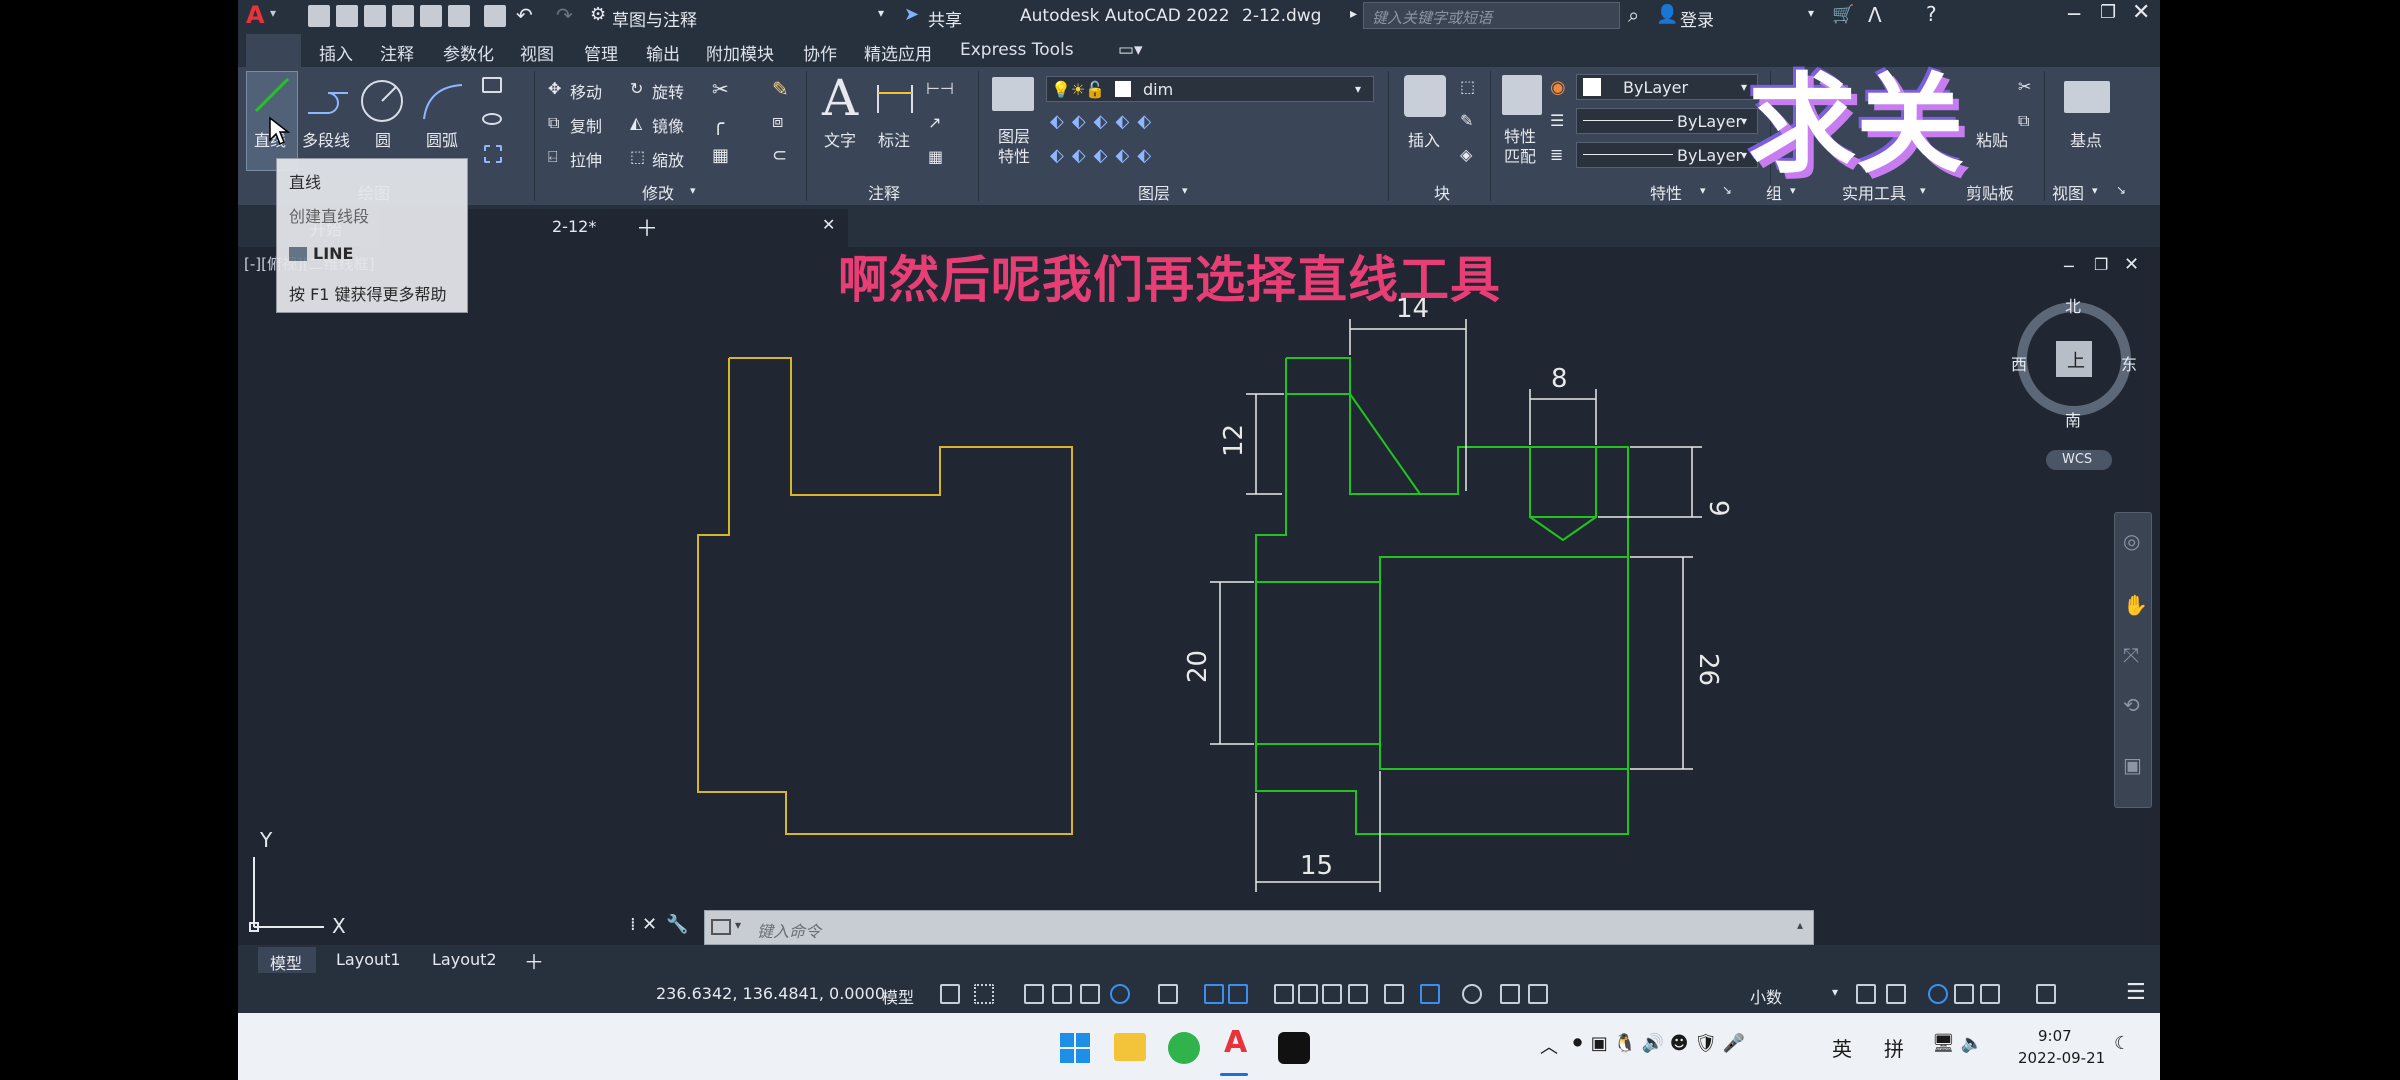 The width and height of the screenshot is (2400, 1080). Describe the element at coordinates (1938, 994) in the screenshot. I see `isolate-objects-icon` at that location.